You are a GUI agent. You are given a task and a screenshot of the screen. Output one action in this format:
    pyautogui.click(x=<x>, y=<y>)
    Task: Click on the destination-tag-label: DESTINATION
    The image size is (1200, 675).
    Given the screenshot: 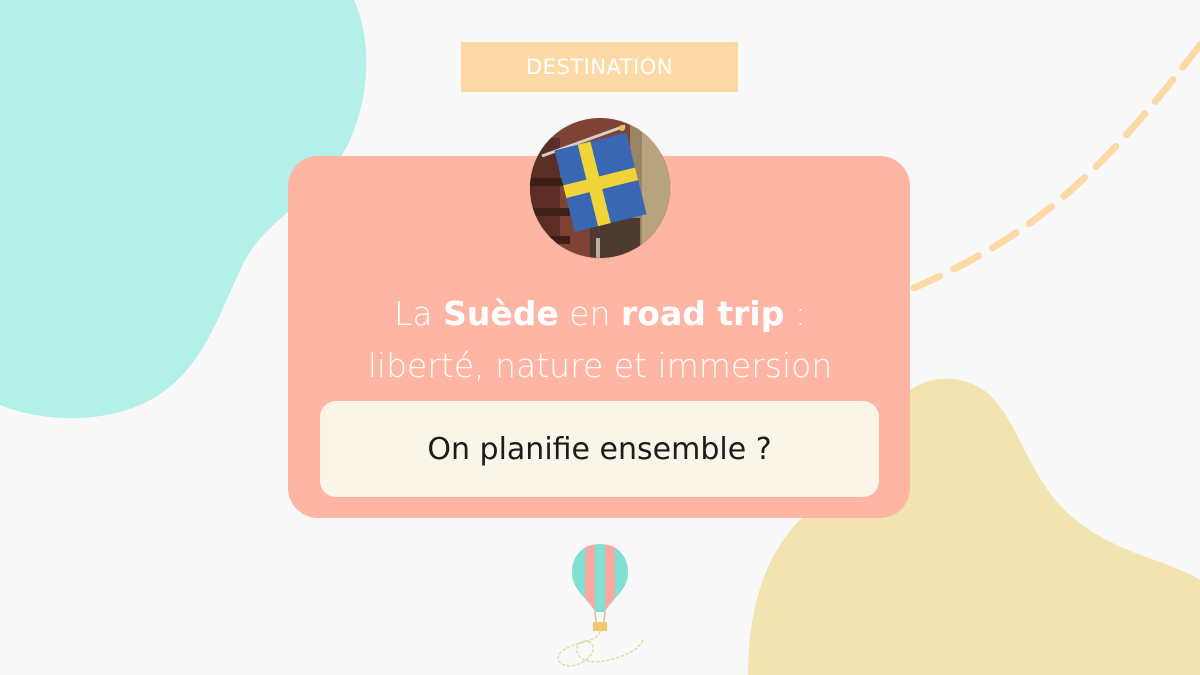 What is the action you would take?
    pyautogui.click(x=599, y=67)
    